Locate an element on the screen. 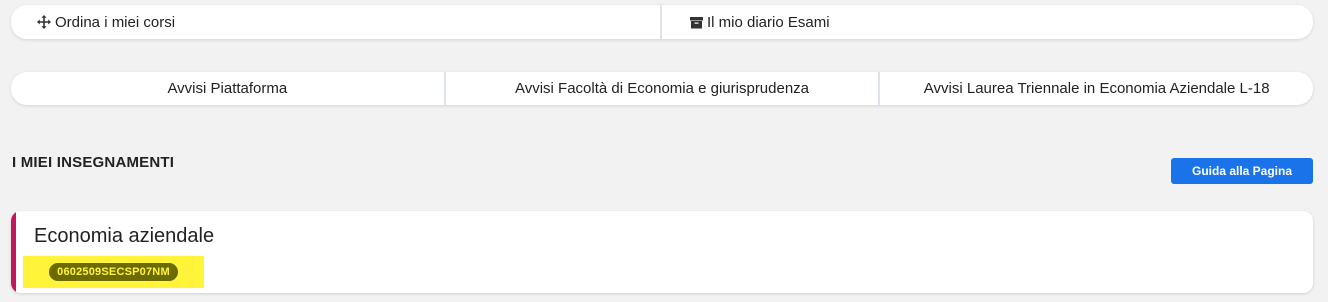  tab-label: Avvisi Piattaforma is located at coordinates (227, 88).